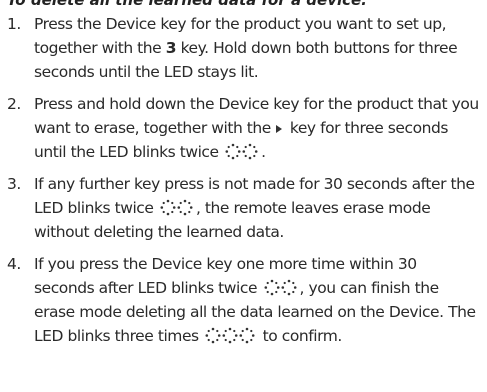  I want to click on step-number: 3., so click(14, 184).